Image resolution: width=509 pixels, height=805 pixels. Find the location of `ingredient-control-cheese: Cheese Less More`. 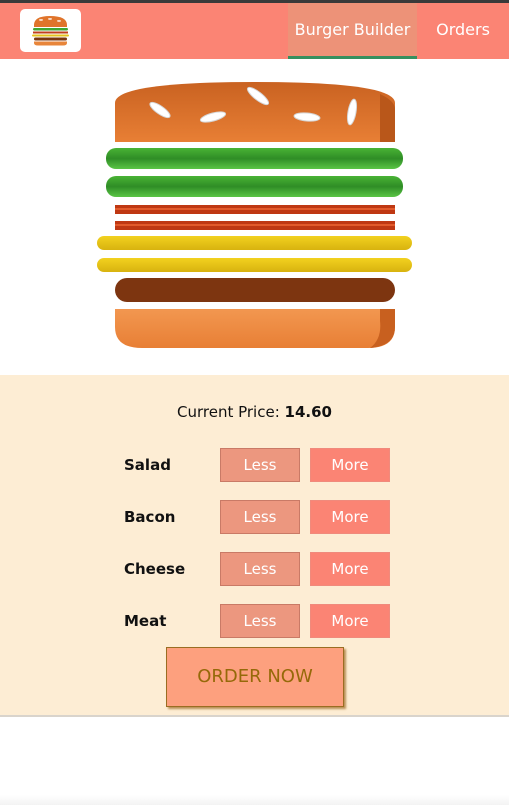

ingredient-control-cheese: Cheese Less More is located at coordinates (254, 569).